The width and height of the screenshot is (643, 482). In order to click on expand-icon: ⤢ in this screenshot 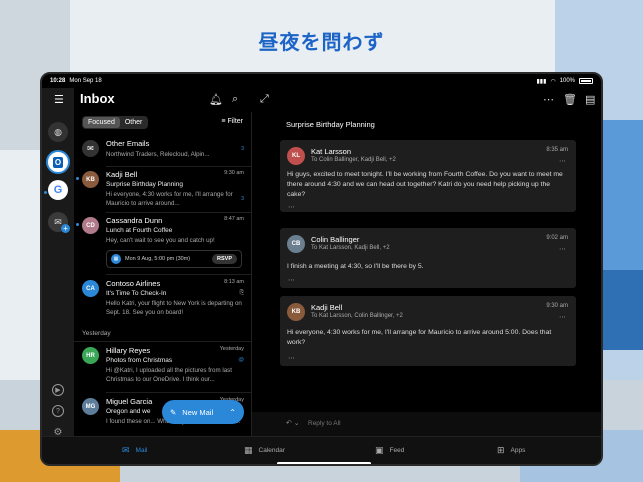, I will do `click(264, 99)`.